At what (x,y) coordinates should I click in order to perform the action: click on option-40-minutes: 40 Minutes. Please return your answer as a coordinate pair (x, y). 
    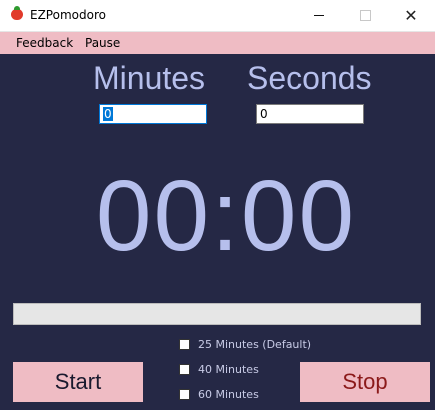
    Looking at the image, I should click on (219, 369).